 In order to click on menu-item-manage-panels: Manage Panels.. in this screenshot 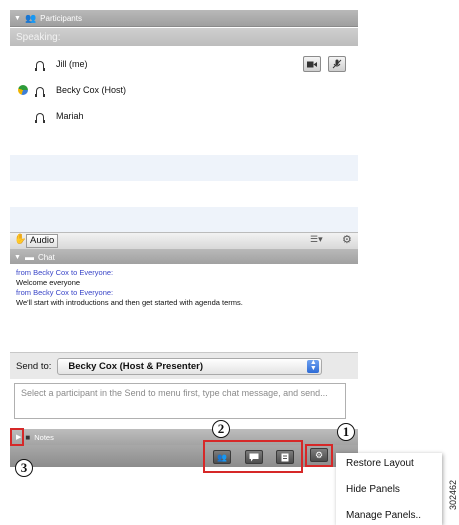, I will do `click(383, 515)`.